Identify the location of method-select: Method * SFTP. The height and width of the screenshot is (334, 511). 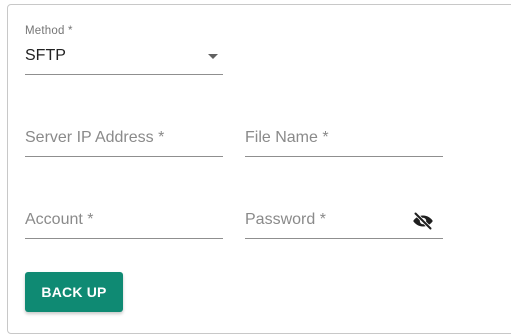
(124, 48).